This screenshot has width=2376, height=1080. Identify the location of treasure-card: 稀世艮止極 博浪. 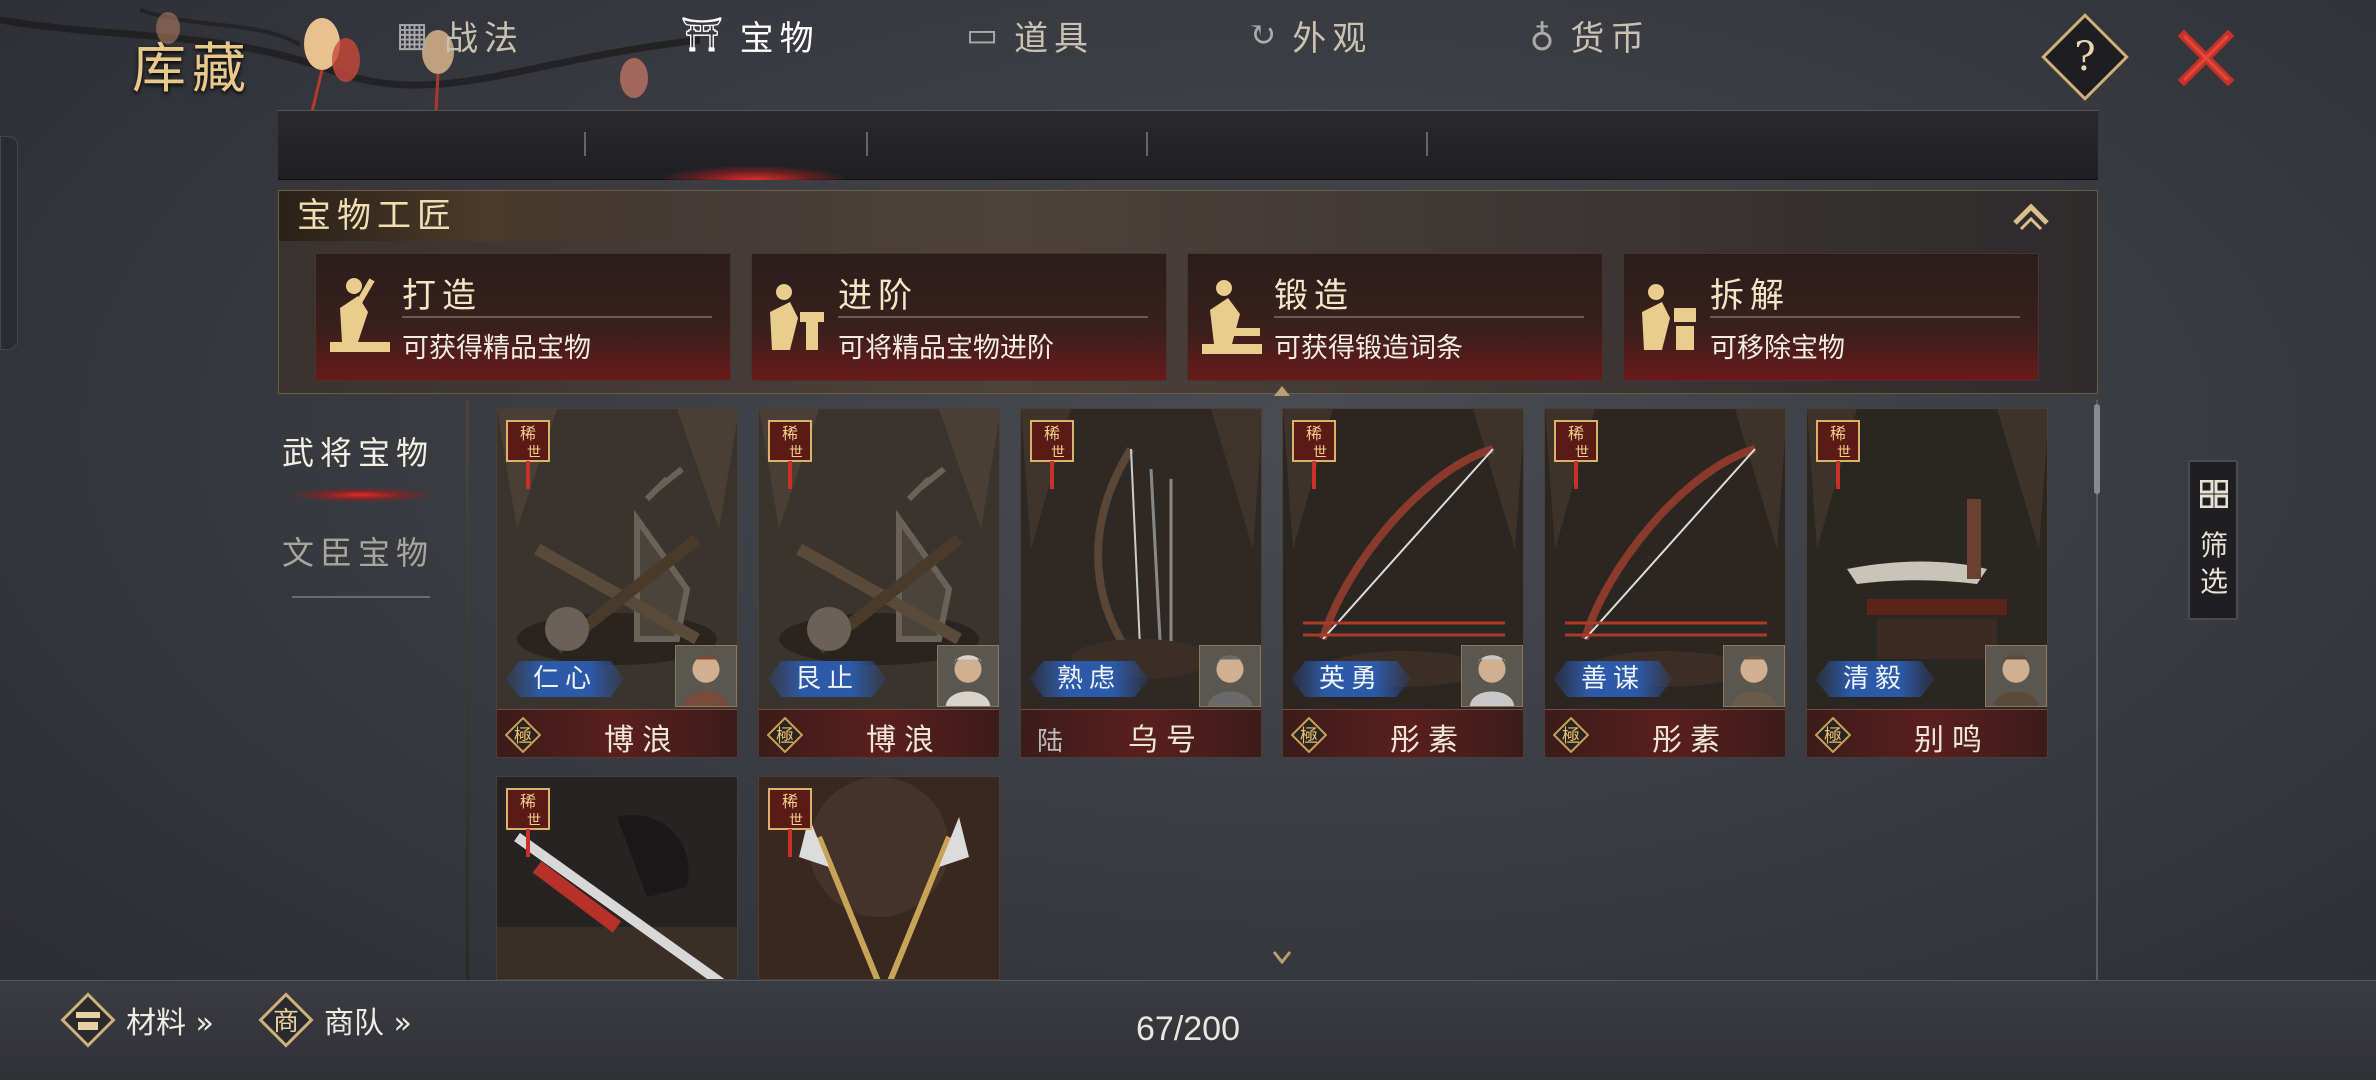
(879, 583).